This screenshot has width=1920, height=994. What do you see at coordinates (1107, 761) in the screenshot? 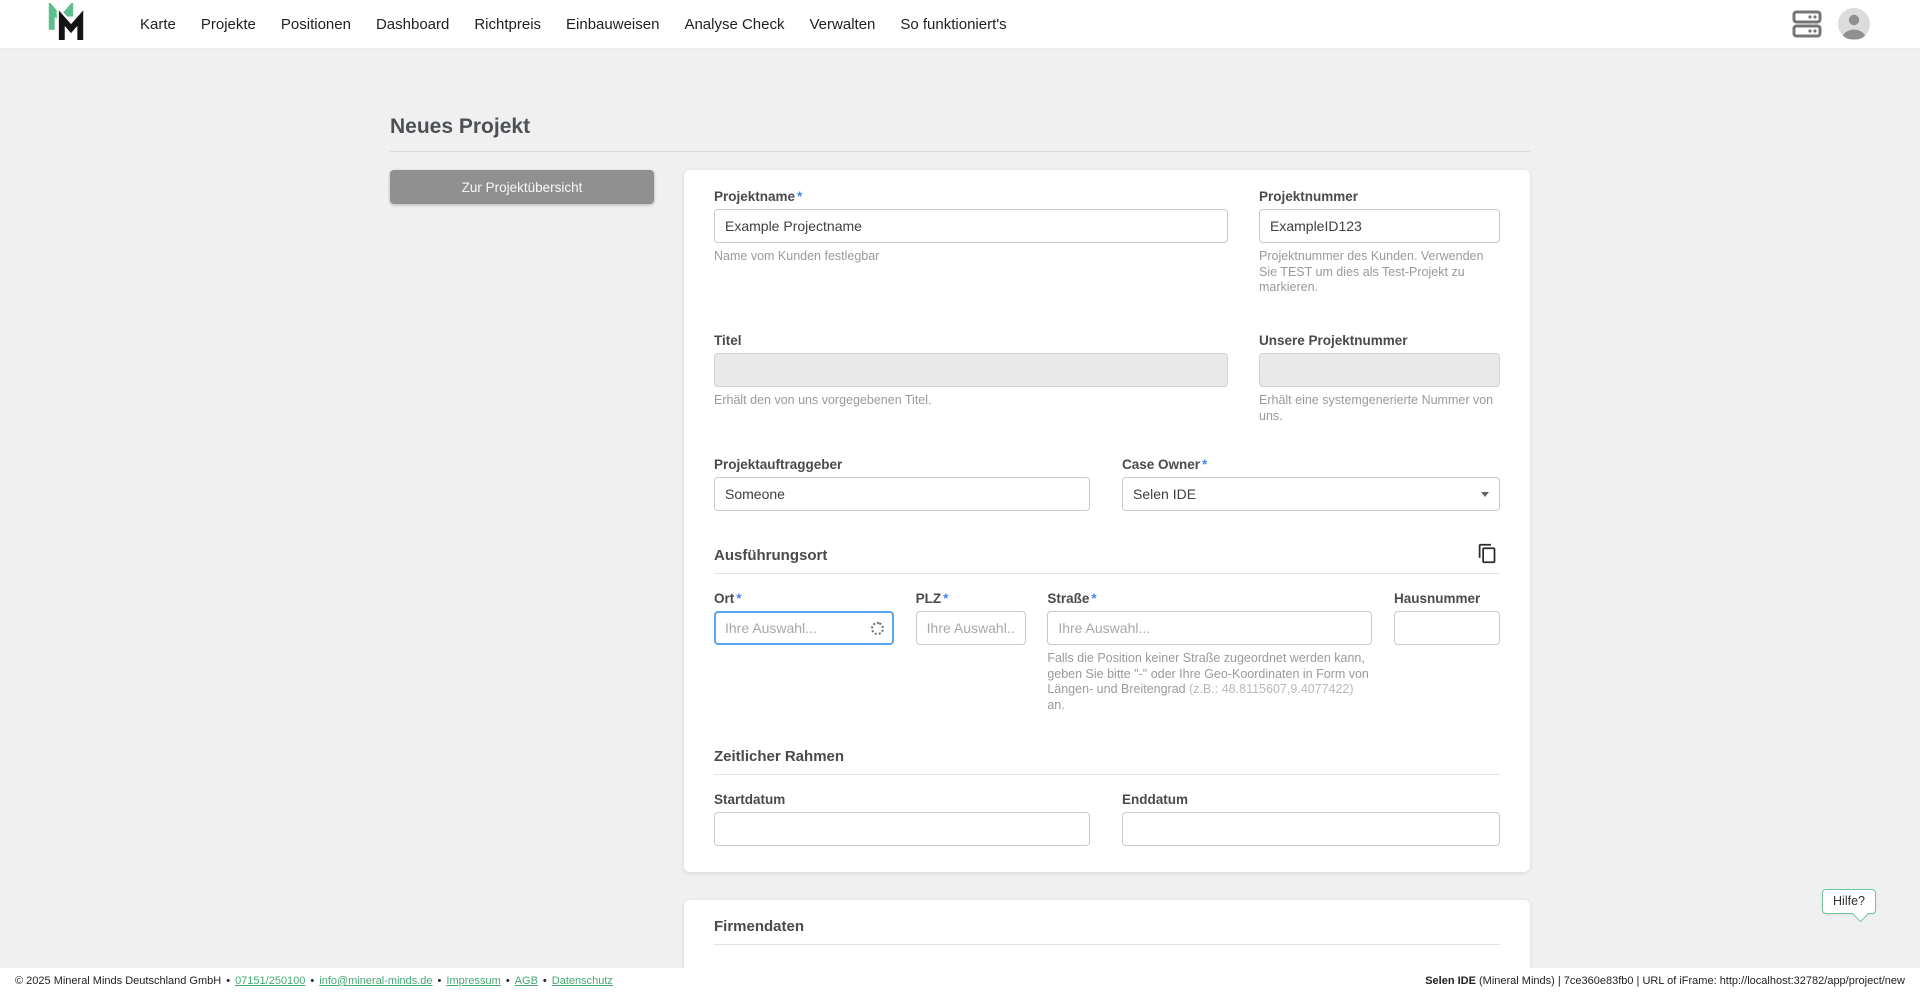
I see `section-zeitlicher-rahmen: Zeitlicher Rahmen` at bounding box center [1107, 761].